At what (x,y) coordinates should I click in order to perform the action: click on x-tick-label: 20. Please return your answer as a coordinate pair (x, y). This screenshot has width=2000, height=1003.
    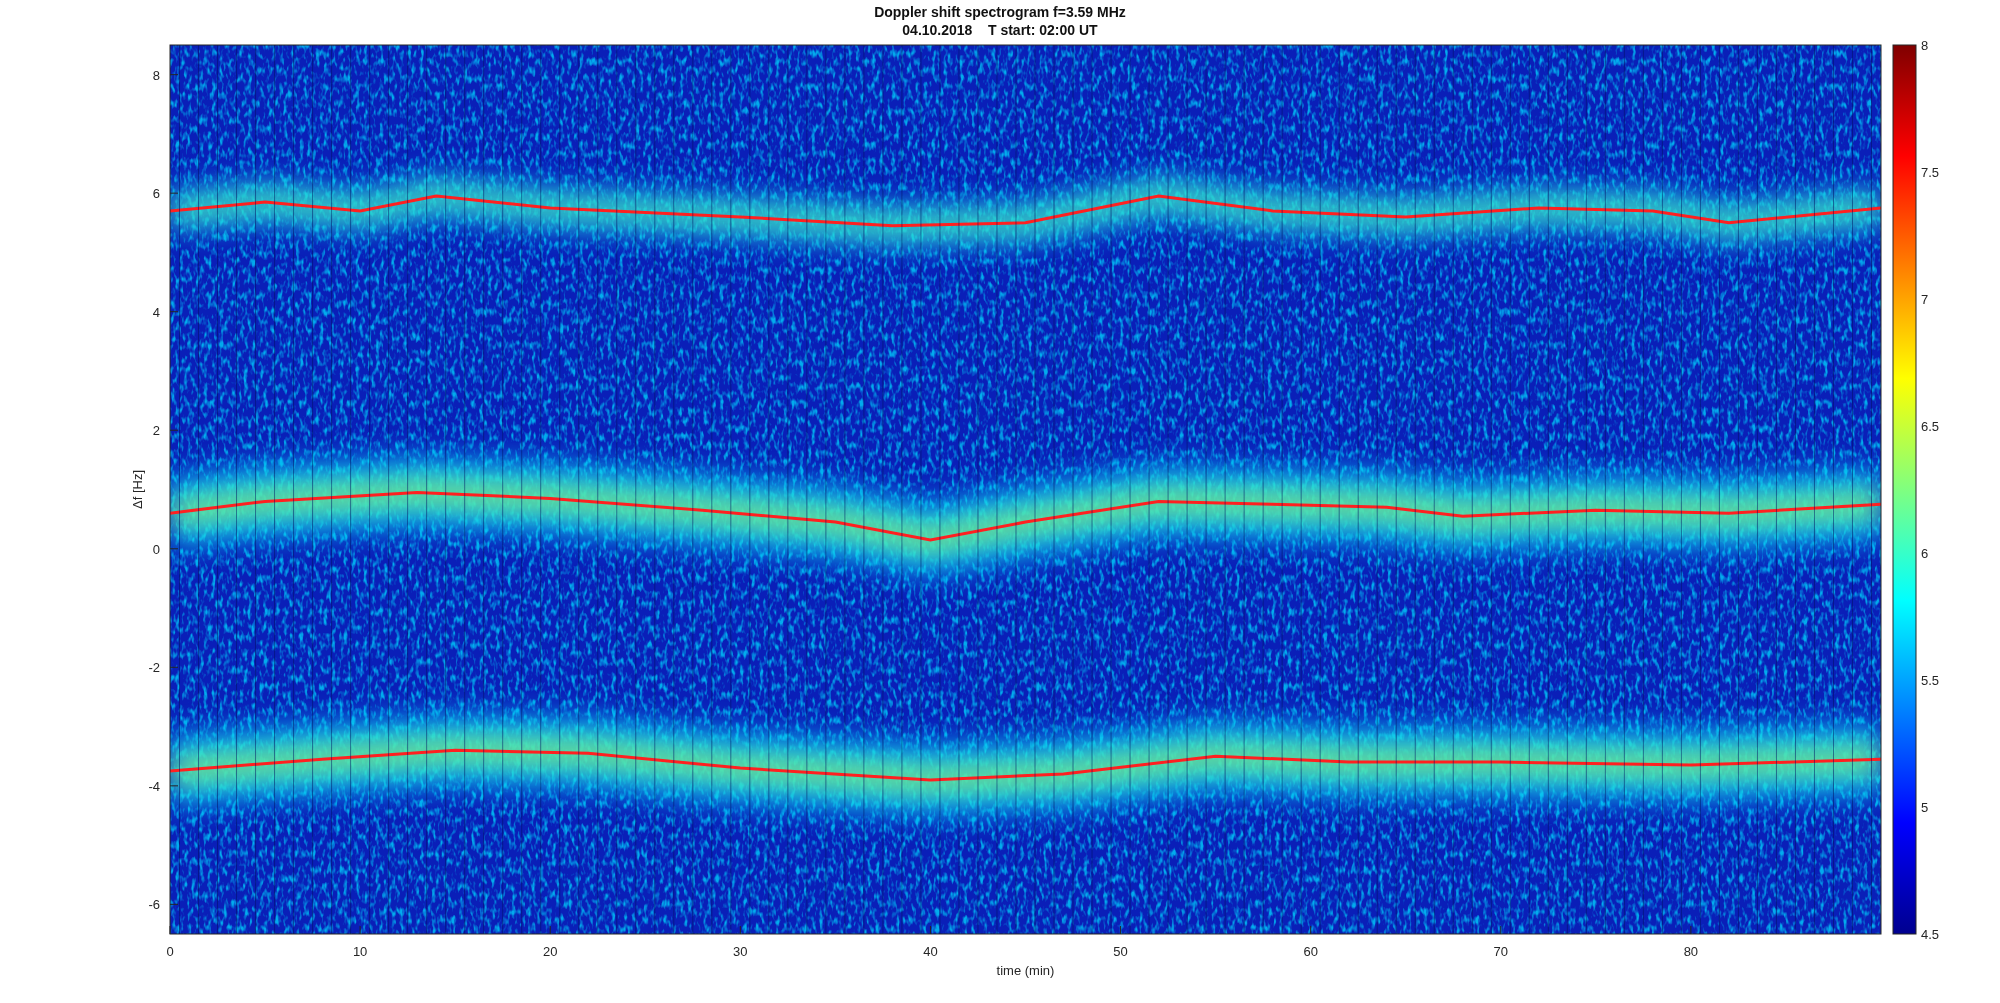
    Looking at the image, I should click on (550, 951).